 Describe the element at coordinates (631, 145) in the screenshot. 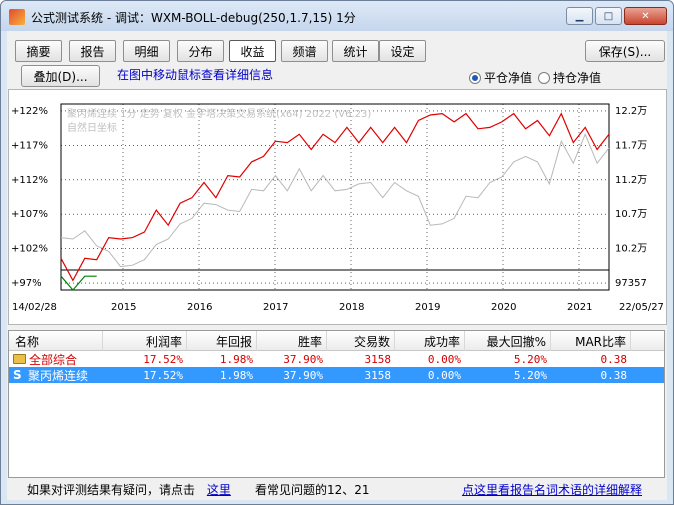

I see `y-tick-label-right: 11.7万` at that location.